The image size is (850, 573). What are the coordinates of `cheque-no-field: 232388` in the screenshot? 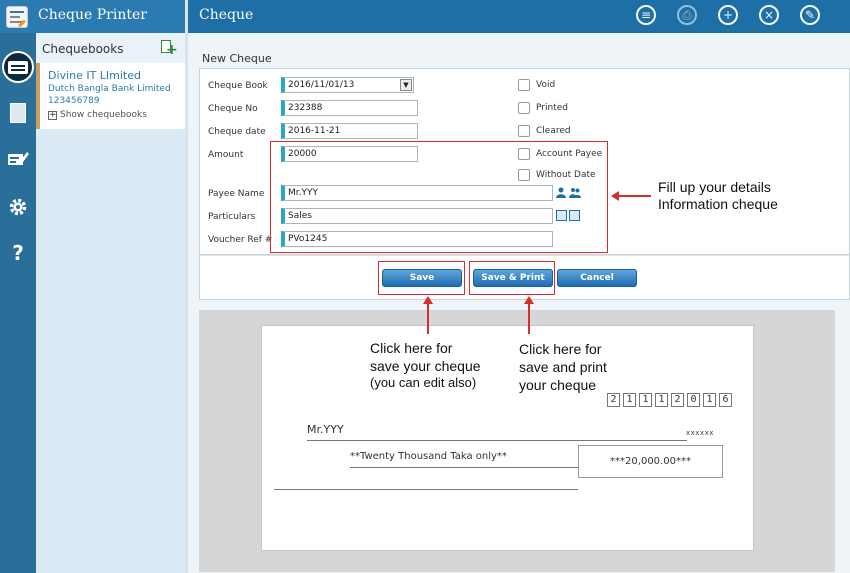 It's located at (349, 108).